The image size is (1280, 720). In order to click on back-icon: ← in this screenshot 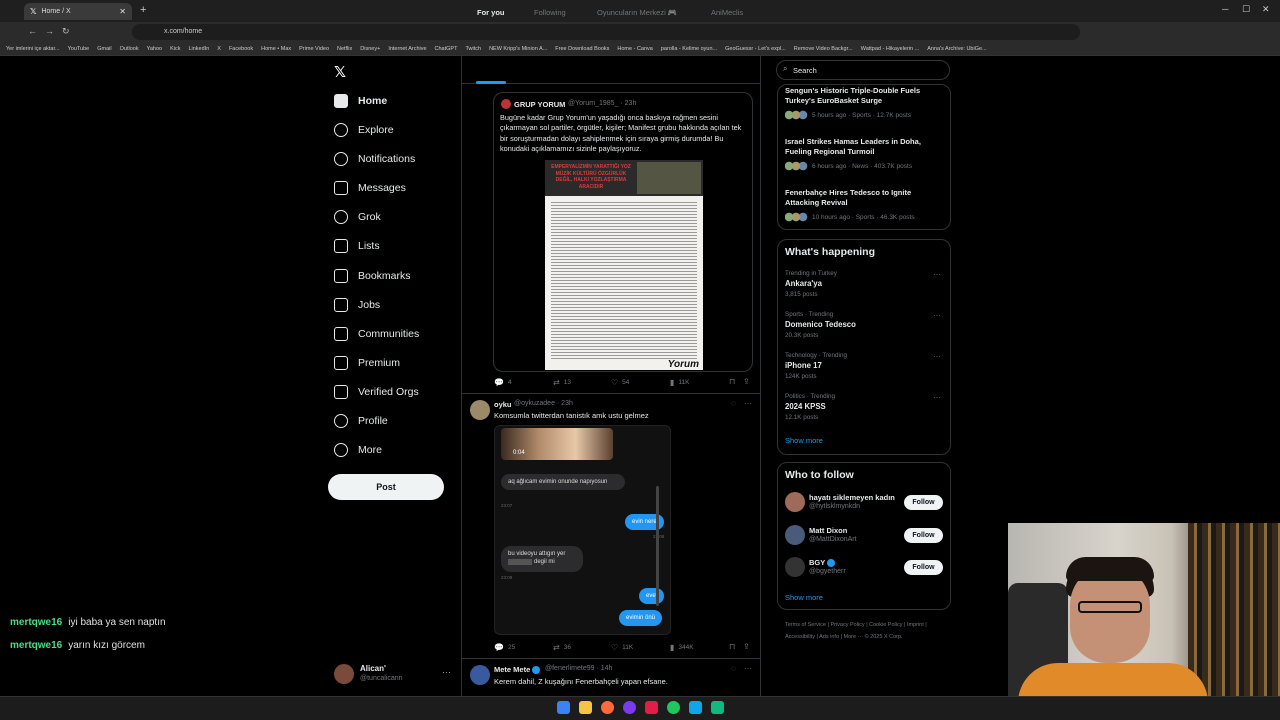, I will do `click(32, 31)`.